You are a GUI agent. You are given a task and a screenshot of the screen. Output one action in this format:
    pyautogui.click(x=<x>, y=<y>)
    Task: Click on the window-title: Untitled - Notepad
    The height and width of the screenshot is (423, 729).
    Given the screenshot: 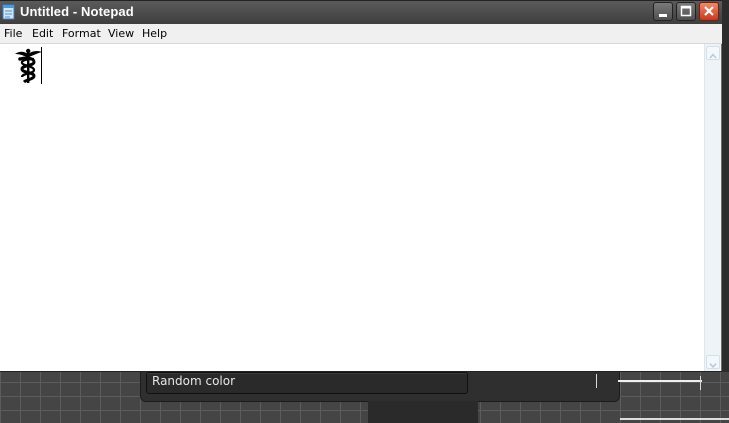 What is the action you would take?
    pyautogui.click(x=77, y=11)
    